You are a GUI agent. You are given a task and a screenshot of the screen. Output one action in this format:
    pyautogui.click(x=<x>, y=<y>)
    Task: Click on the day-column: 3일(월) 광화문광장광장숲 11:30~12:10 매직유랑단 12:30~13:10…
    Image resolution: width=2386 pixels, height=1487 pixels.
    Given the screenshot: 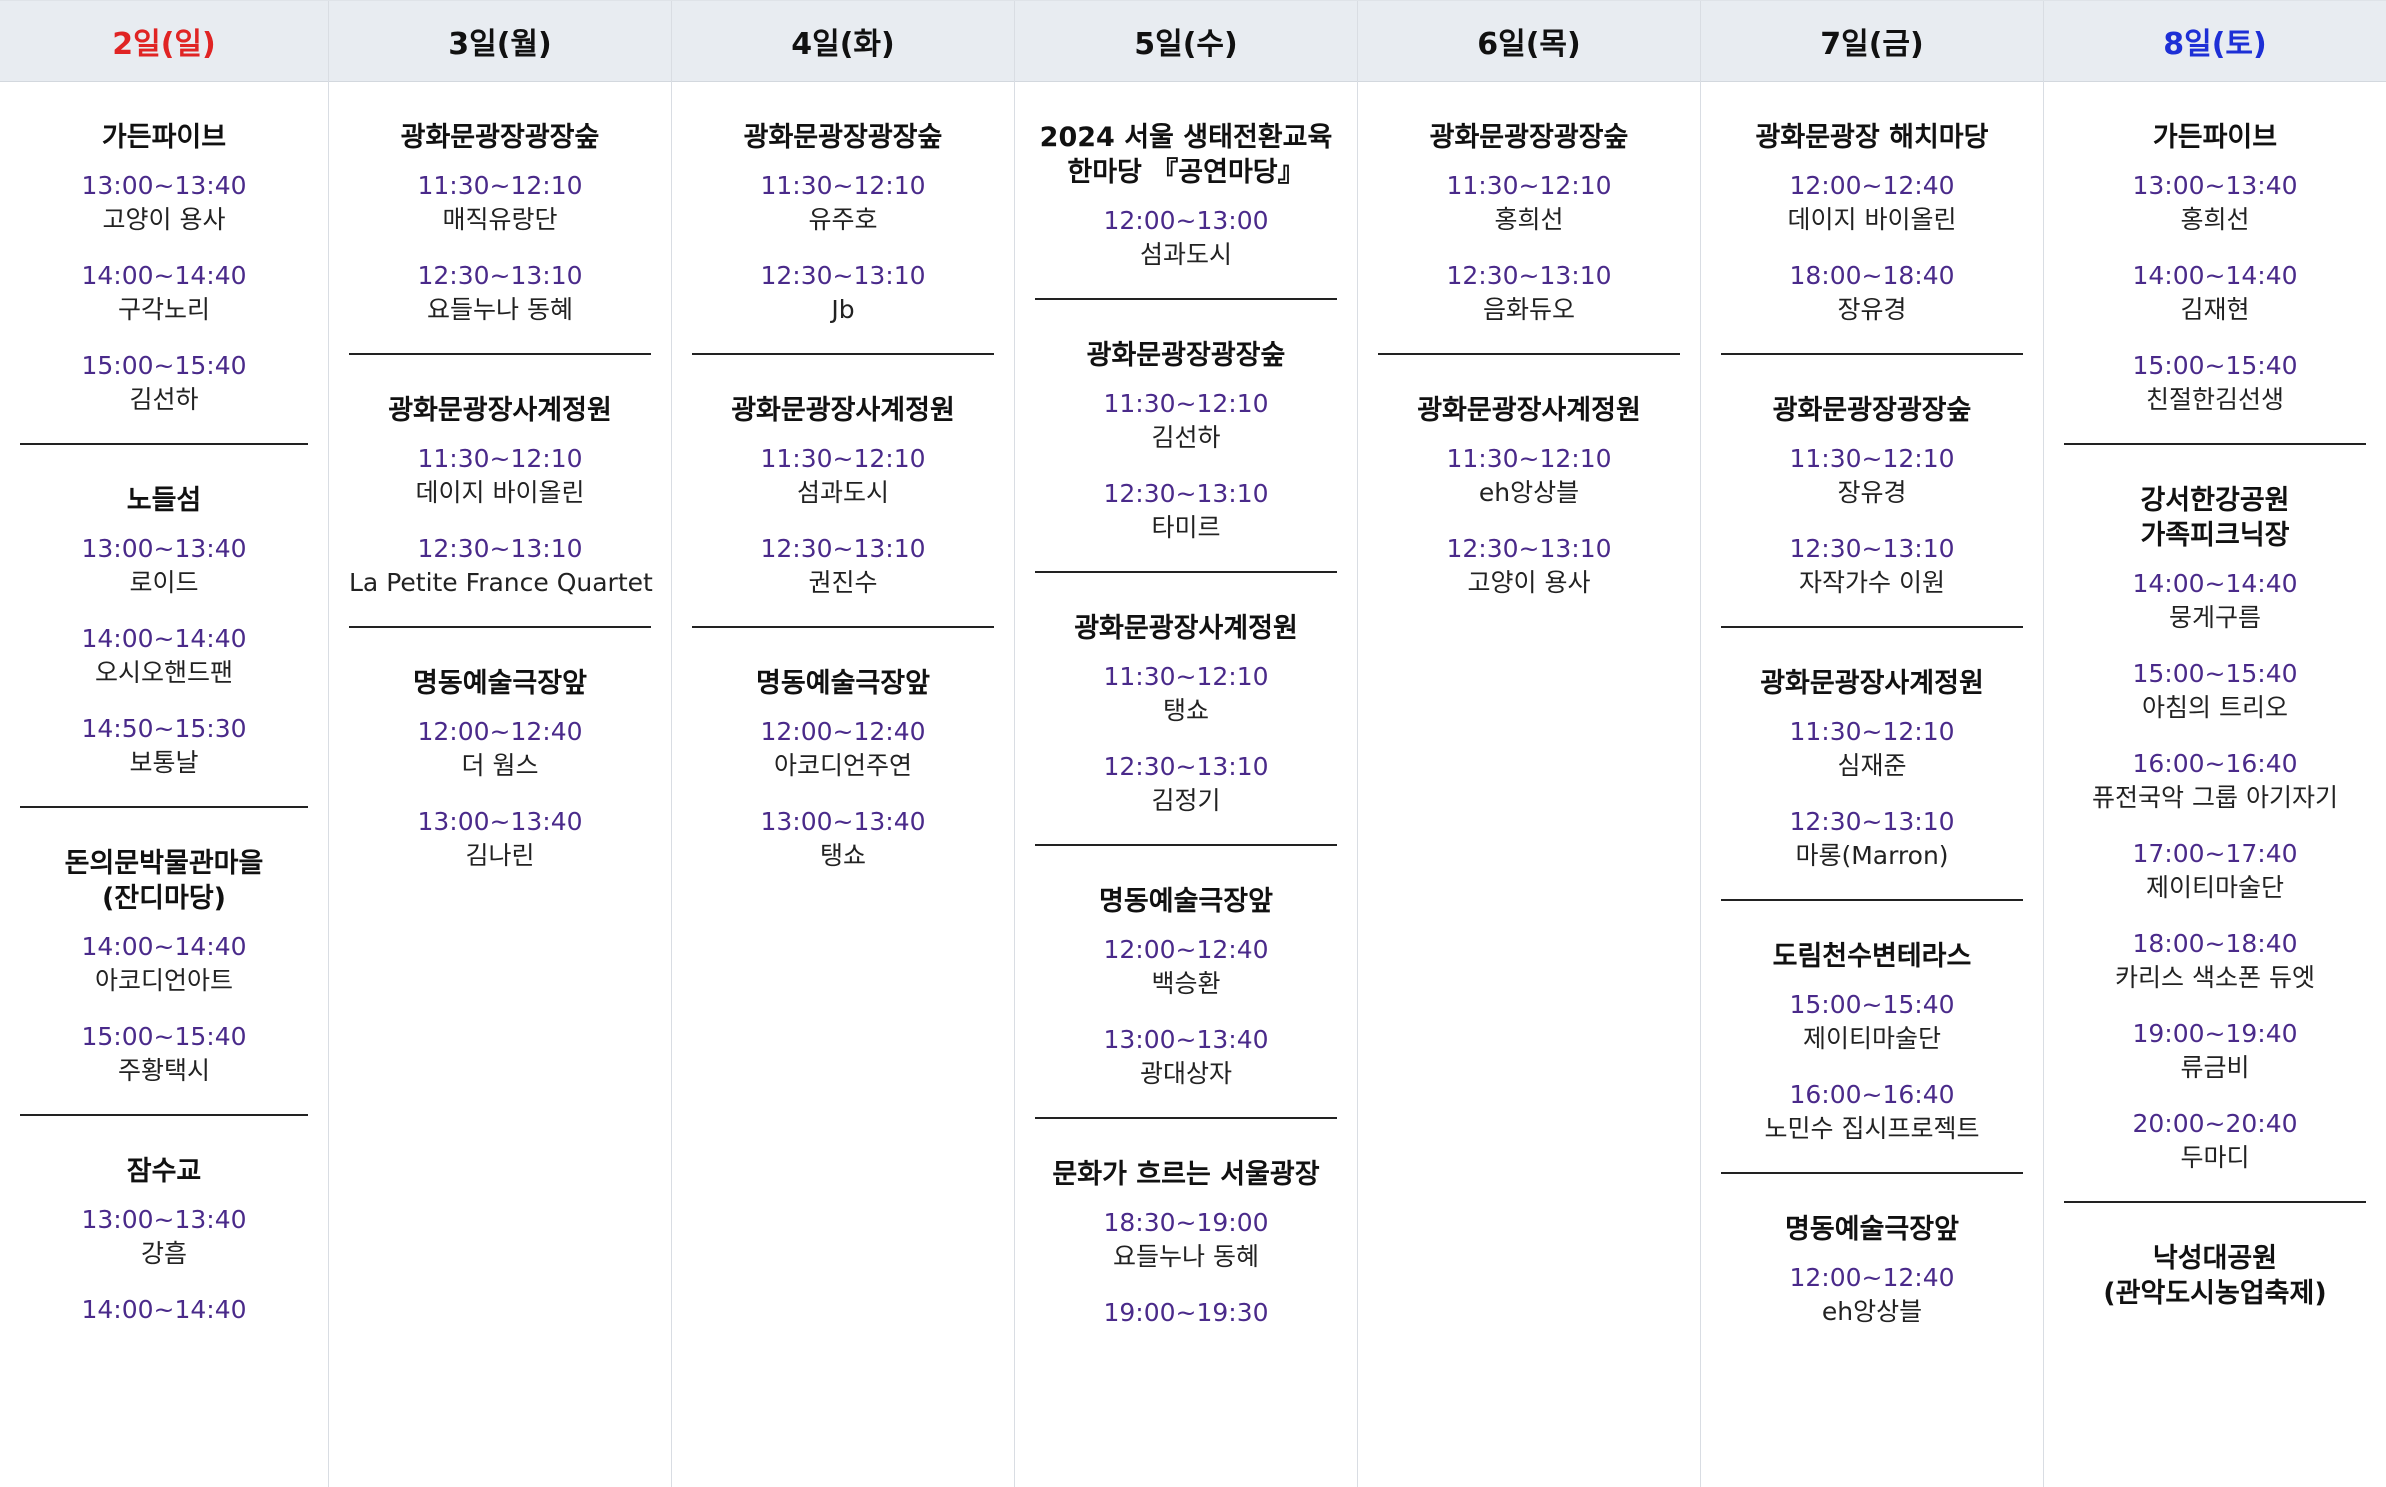 What is the action you would take?
    pyautogui.click(x=499, y=744)
    